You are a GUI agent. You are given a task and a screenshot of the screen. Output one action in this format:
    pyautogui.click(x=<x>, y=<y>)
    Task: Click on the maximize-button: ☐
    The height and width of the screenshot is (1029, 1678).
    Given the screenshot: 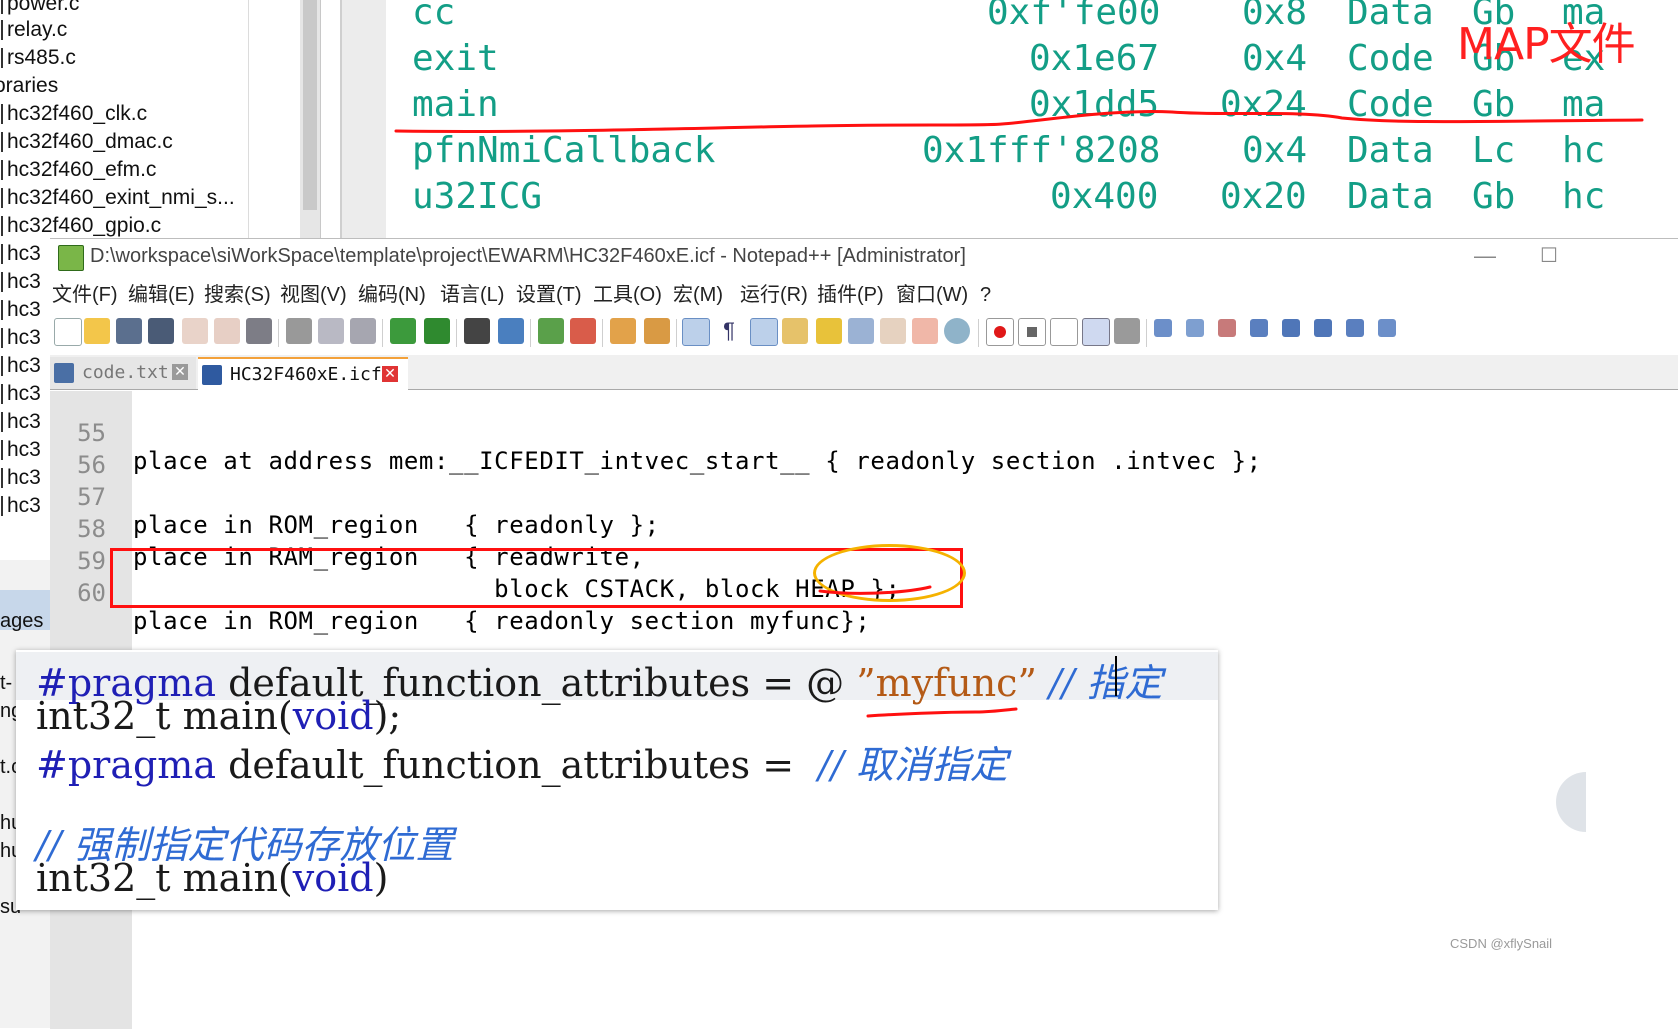 What is the action you would take?
    pyautogui.click(x=1549, y=258)
    